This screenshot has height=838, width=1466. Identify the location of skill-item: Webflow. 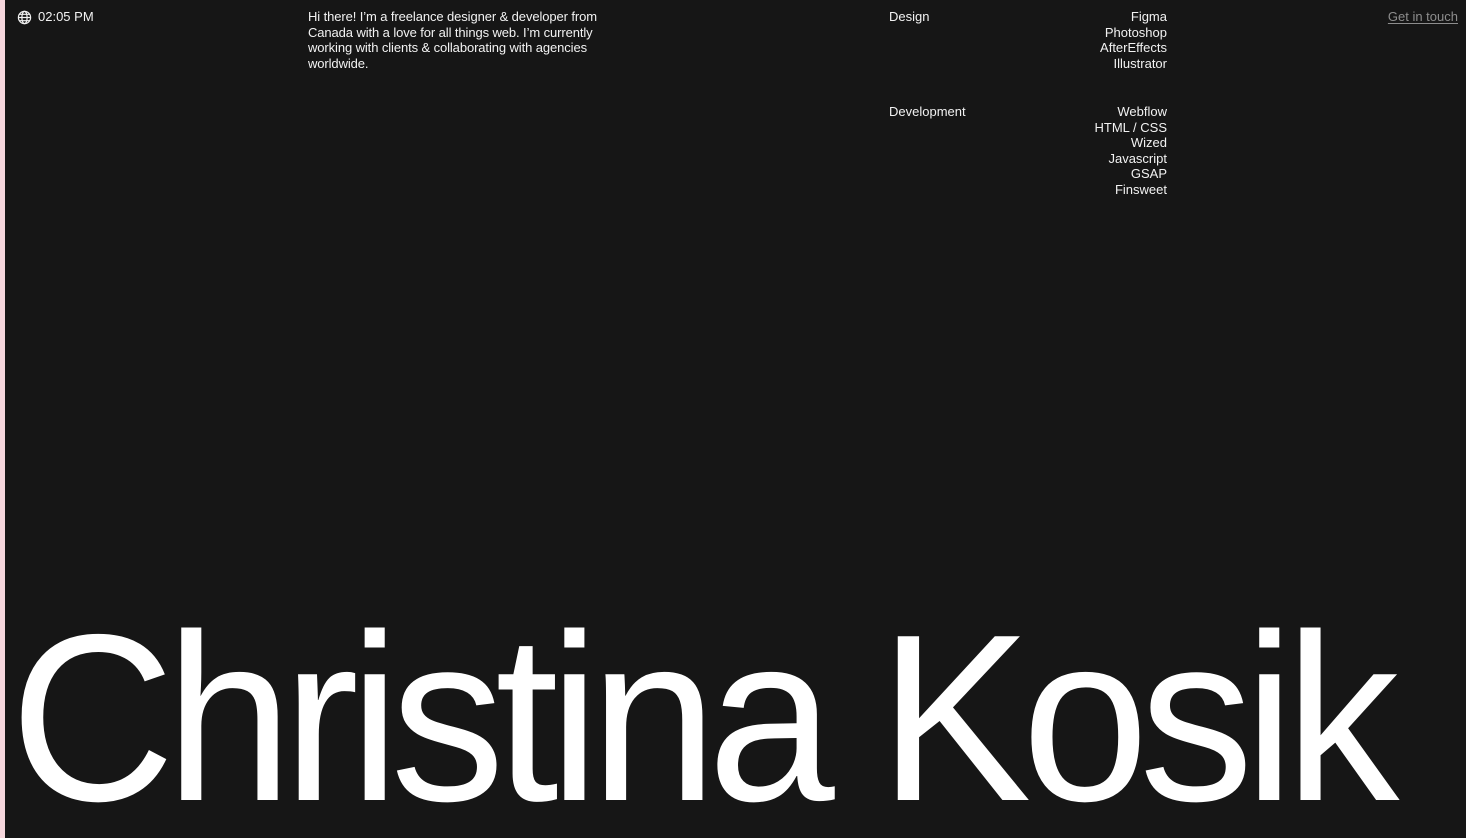
(1142, 111).